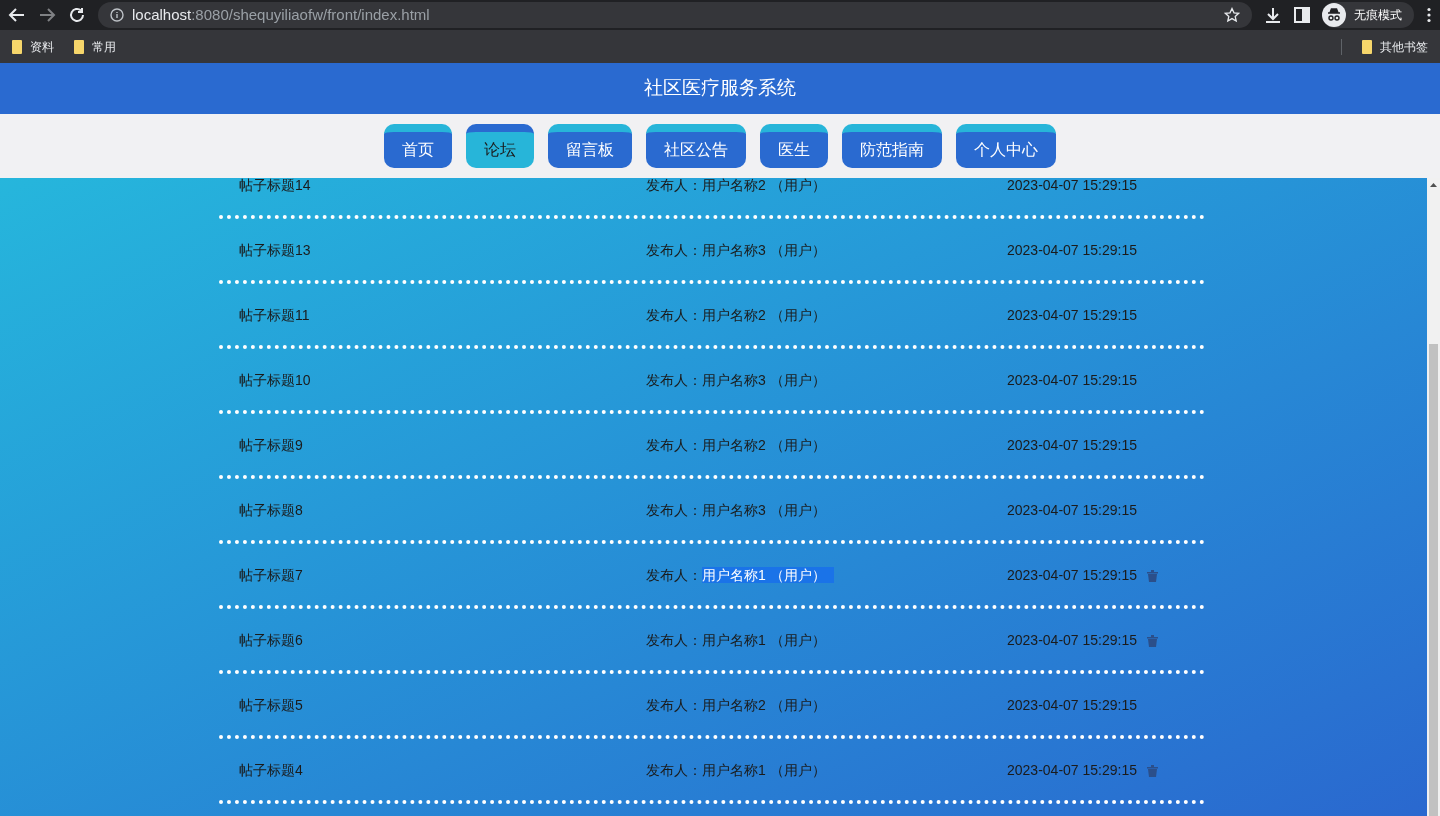  Describe the element at coordinates (1334, 15) in the screenshot. I see `incognito-icon` at that location.